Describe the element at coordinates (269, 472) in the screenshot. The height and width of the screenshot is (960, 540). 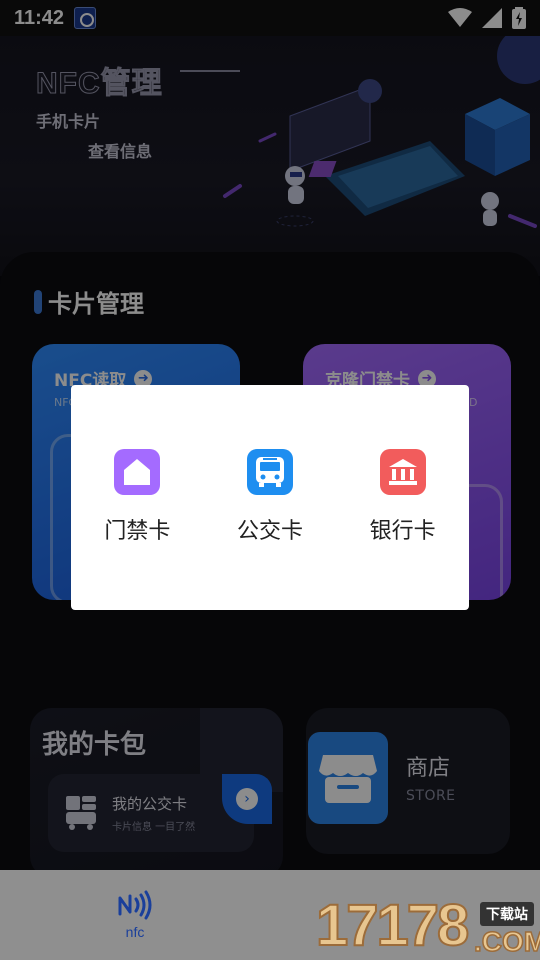
I see `bus-icon` at that location.